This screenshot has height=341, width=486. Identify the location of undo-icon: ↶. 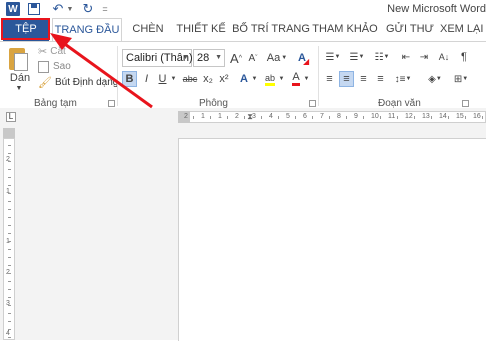
(58, 9).